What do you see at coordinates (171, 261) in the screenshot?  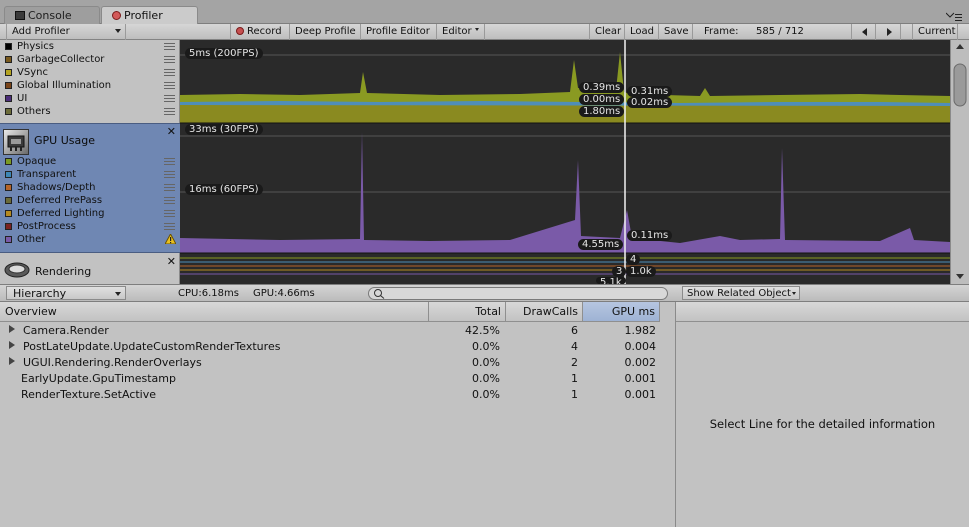 I see `close-rendering-module-icon: ✕` at bounding box center [171, 261].